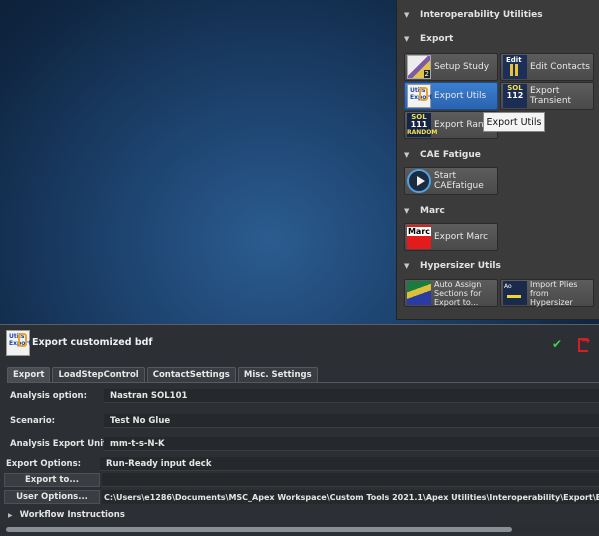 This screenshot has width=599, height=536. I want to click on section-hypersizer: ▼ Hypersizer Utils, so click(498, 266).